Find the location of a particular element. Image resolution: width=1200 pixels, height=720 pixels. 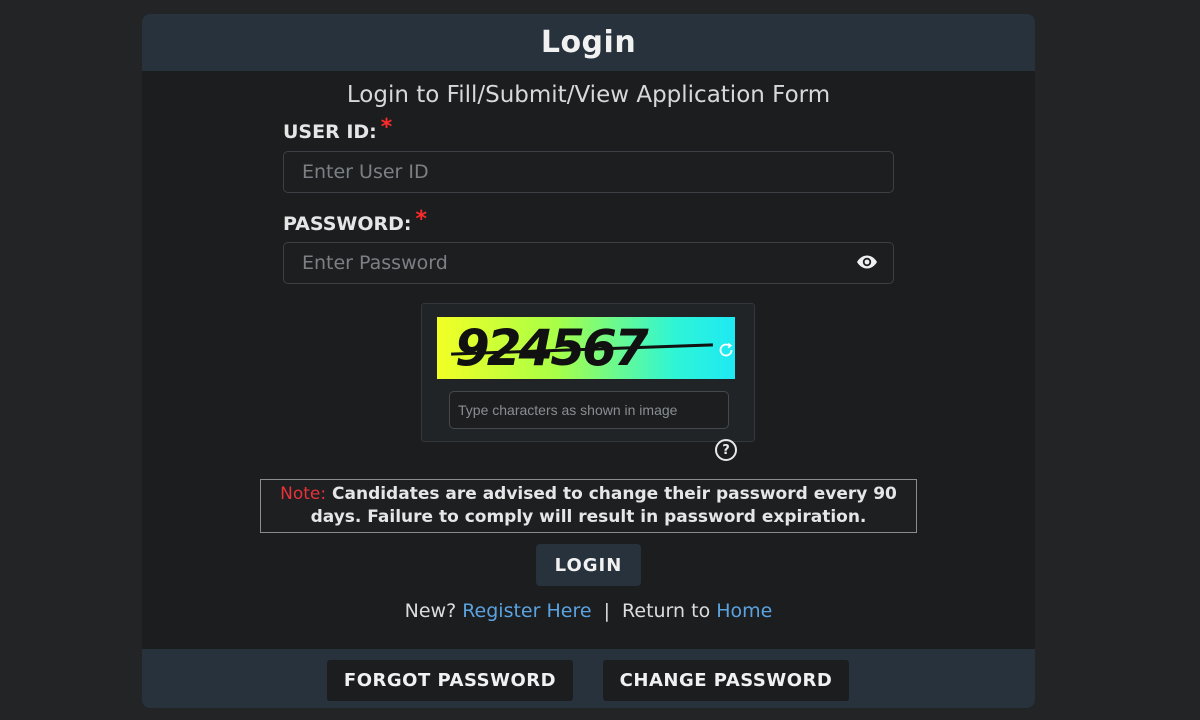

home-link: Home is located at coordinates (744, 611).